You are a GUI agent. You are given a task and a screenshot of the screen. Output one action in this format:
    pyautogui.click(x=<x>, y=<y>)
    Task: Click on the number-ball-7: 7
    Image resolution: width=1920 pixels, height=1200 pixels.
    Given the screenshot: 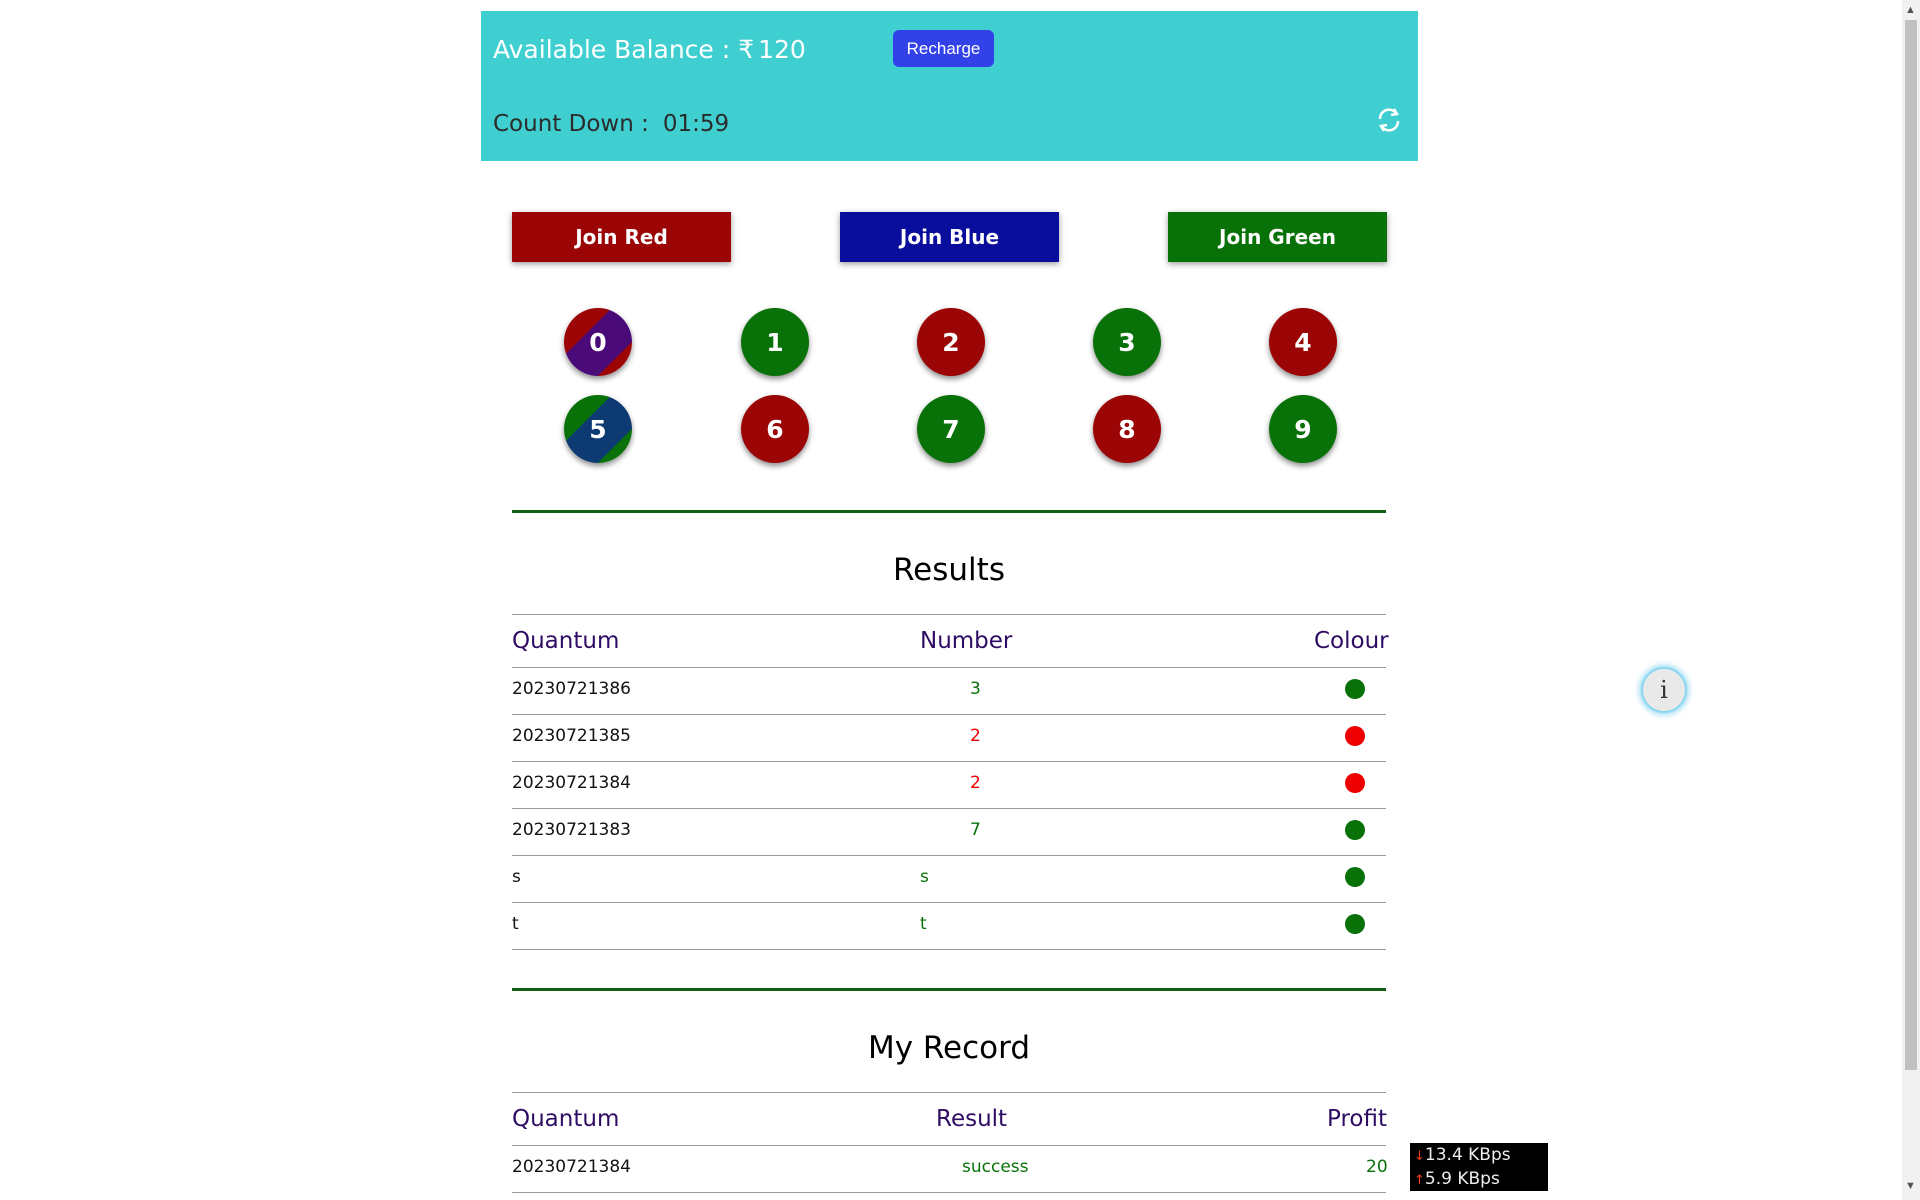 What is the action you would take?
    pyautogui.click(x=951, y=429)
    